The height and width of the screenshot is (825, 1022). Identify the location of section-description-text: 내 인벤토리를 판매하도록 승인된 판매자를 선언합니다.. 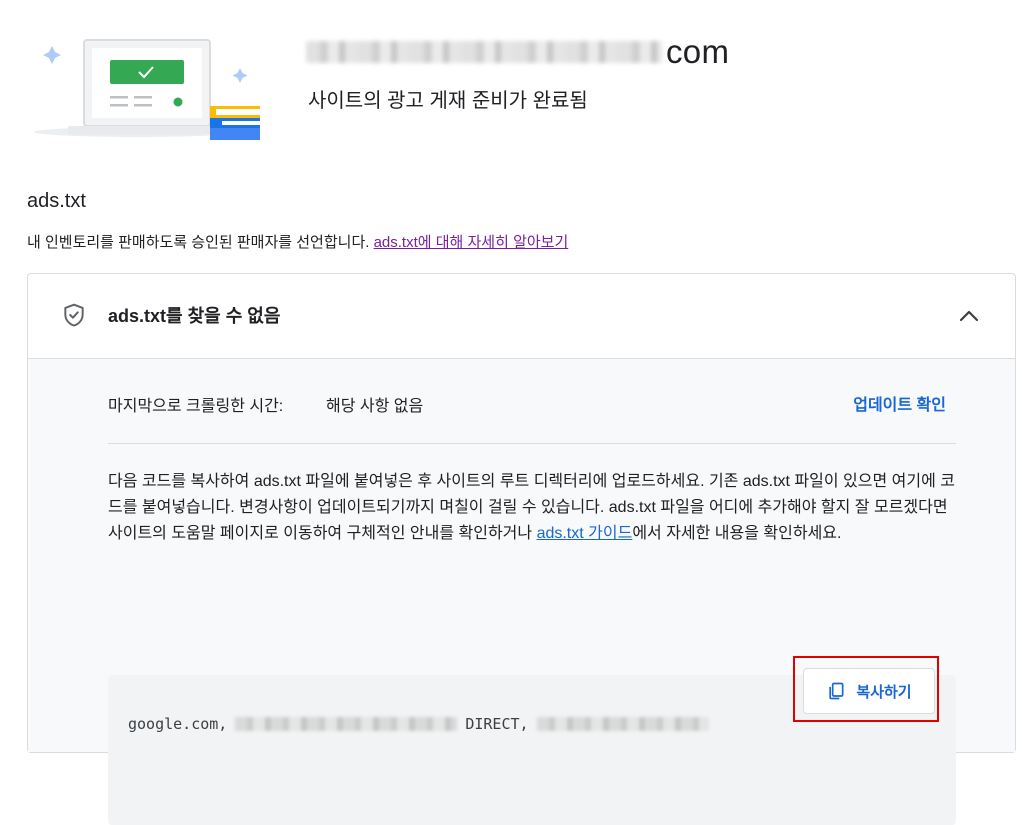
(200, 242).